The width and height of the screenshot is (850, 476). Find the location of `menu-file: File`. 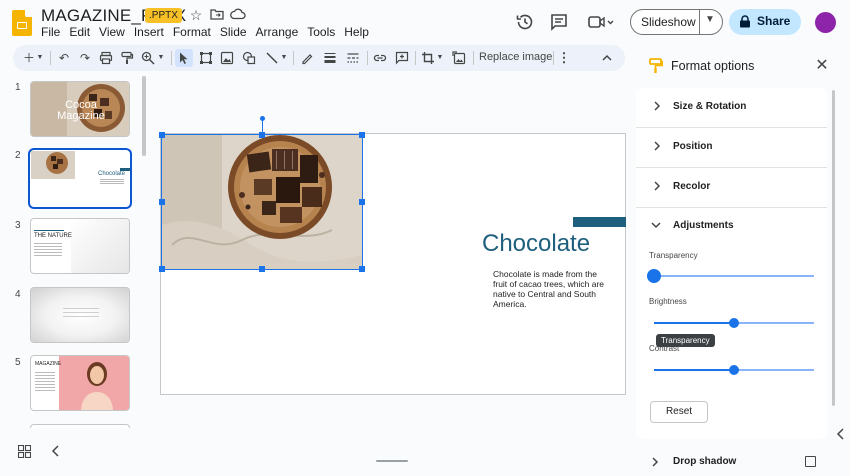

menu-file: File is located at coordinates (50, 32).